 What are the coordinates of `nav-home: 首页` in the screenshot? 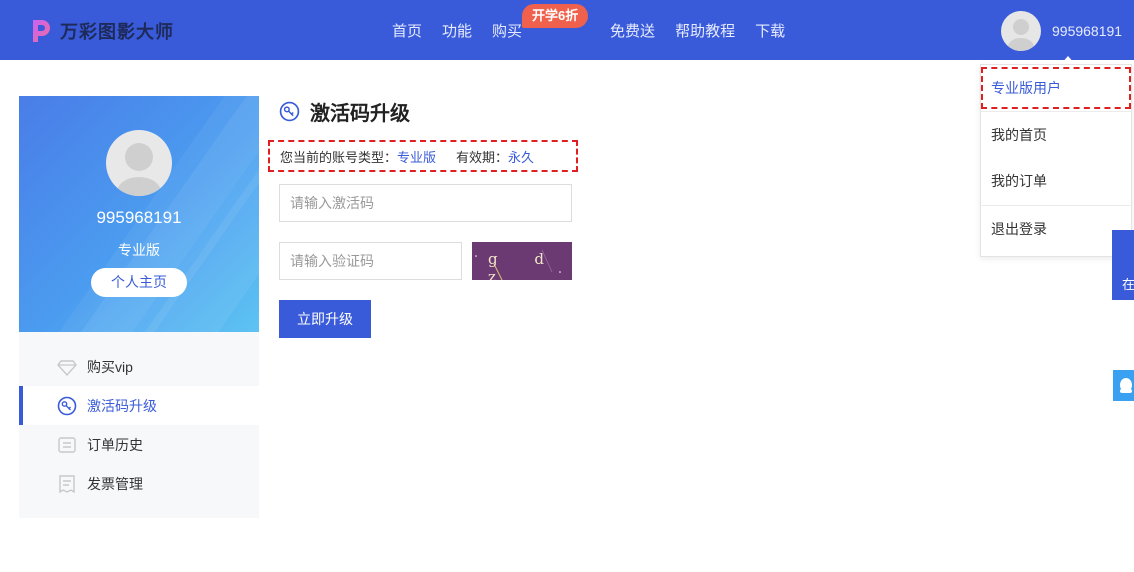 It's located at (407, 30).